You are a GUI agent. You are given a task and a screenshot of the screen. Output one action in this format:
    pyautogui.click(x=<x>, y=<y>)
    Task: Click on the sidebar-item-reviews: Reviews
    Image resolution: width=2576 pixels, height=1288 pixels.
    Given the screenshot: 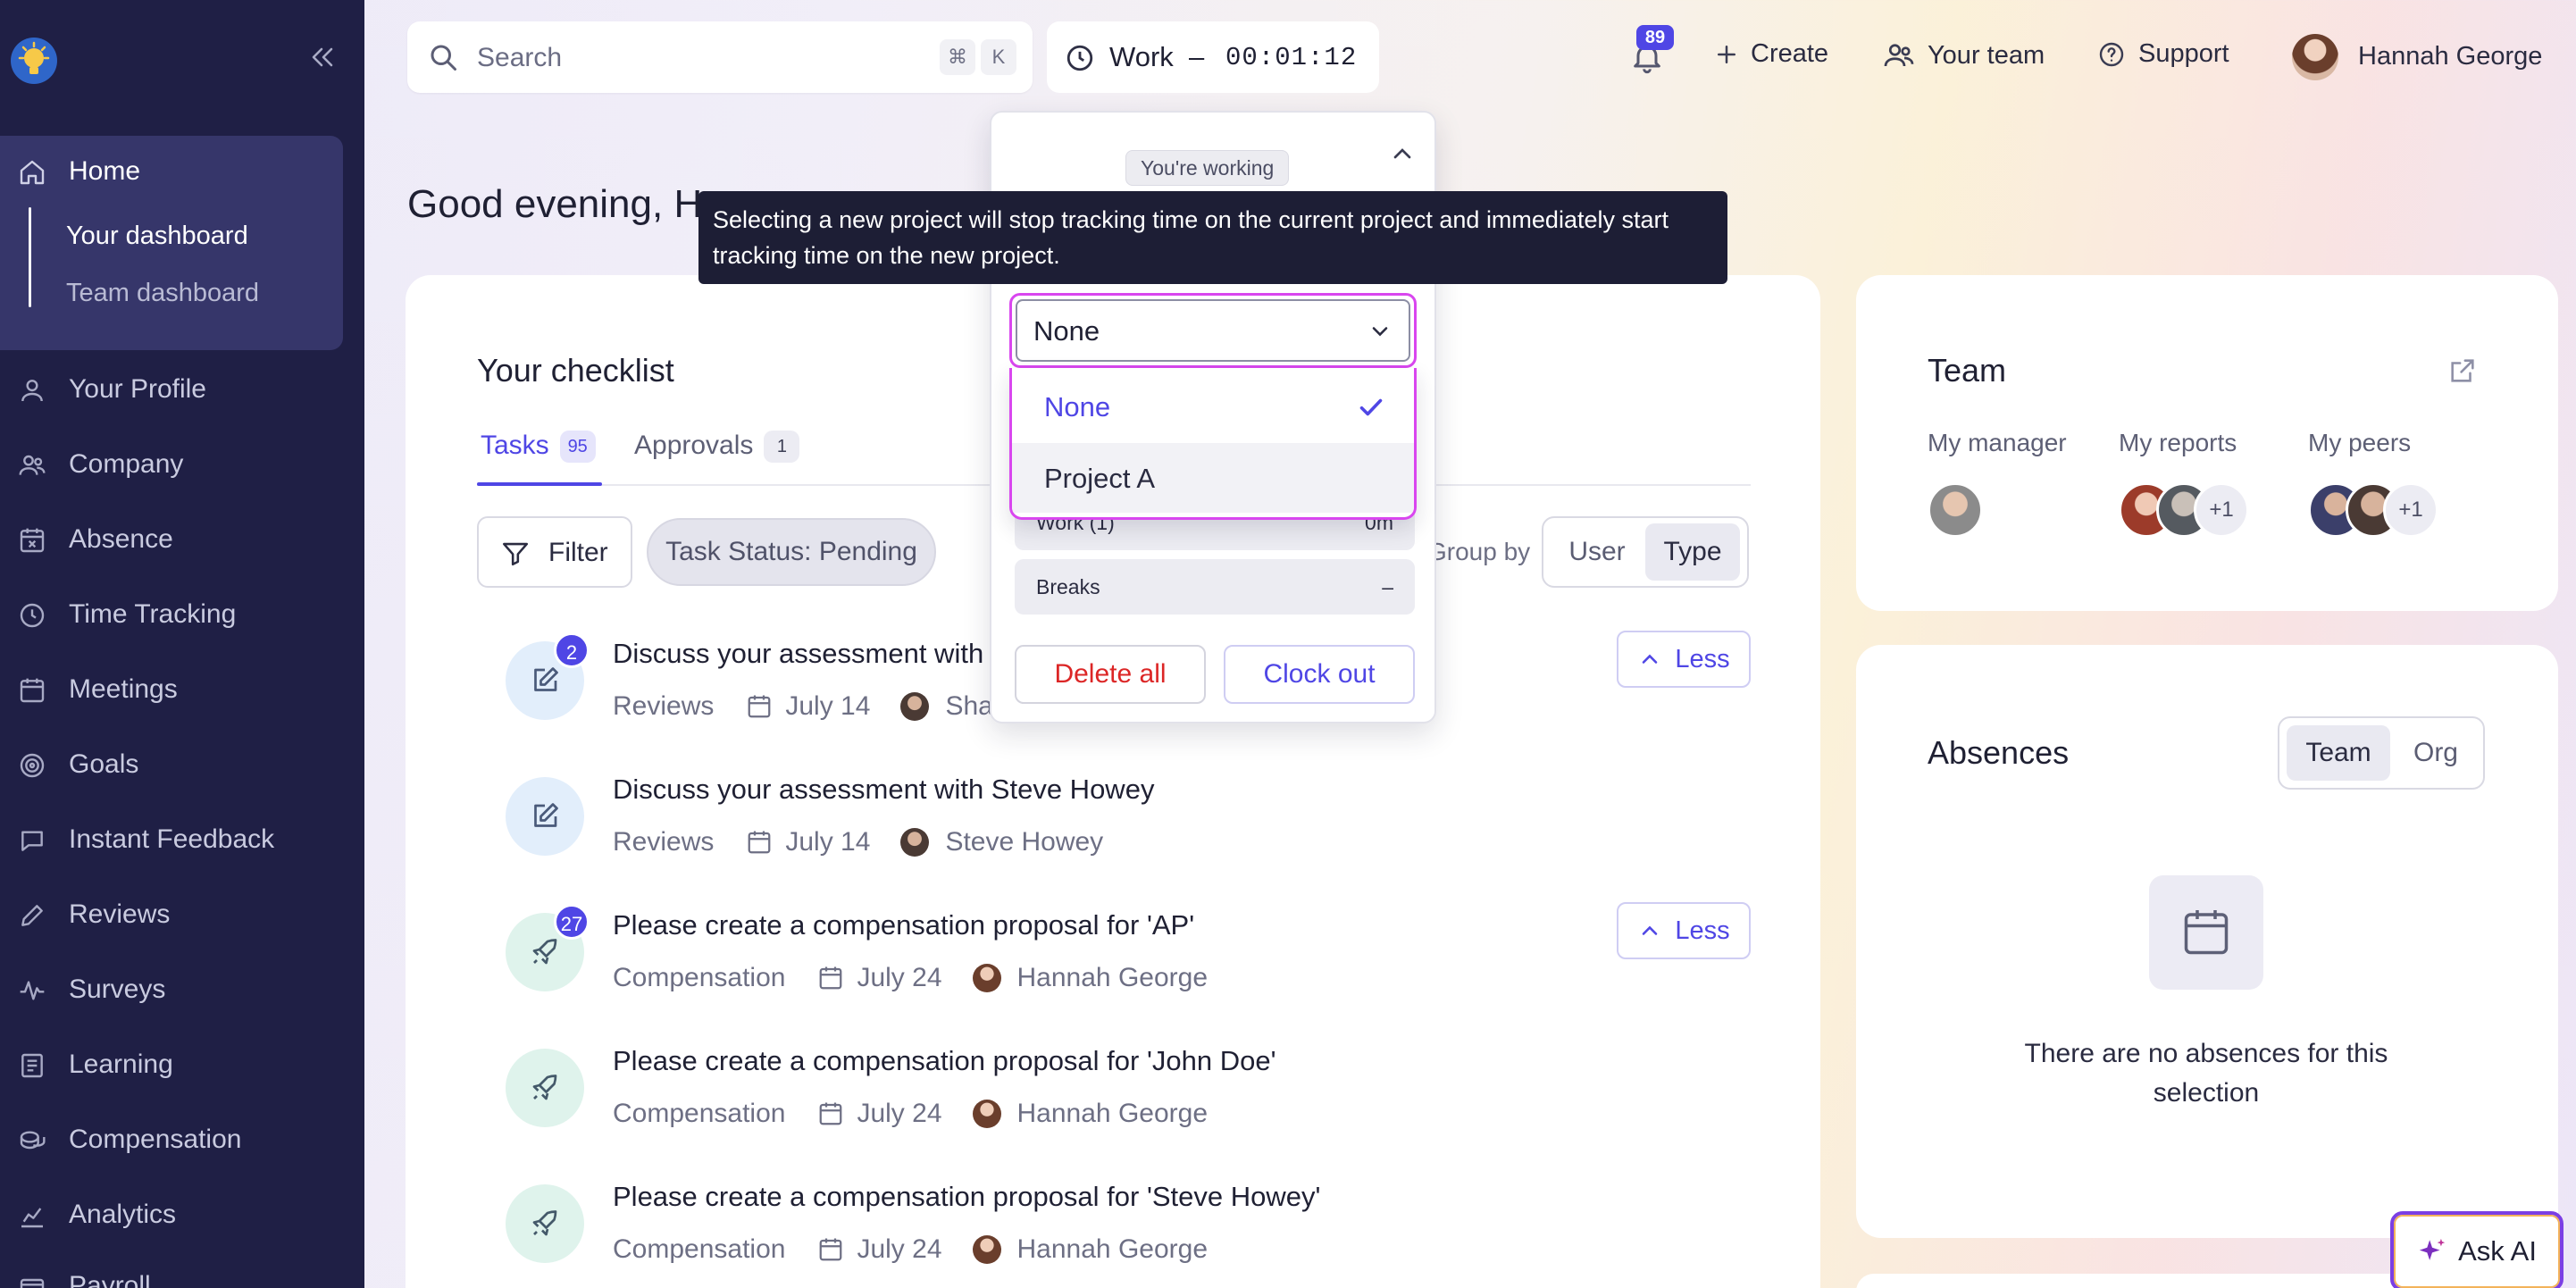 What is the action you would take?
    pyautogui.click(x=172, y=915)
    